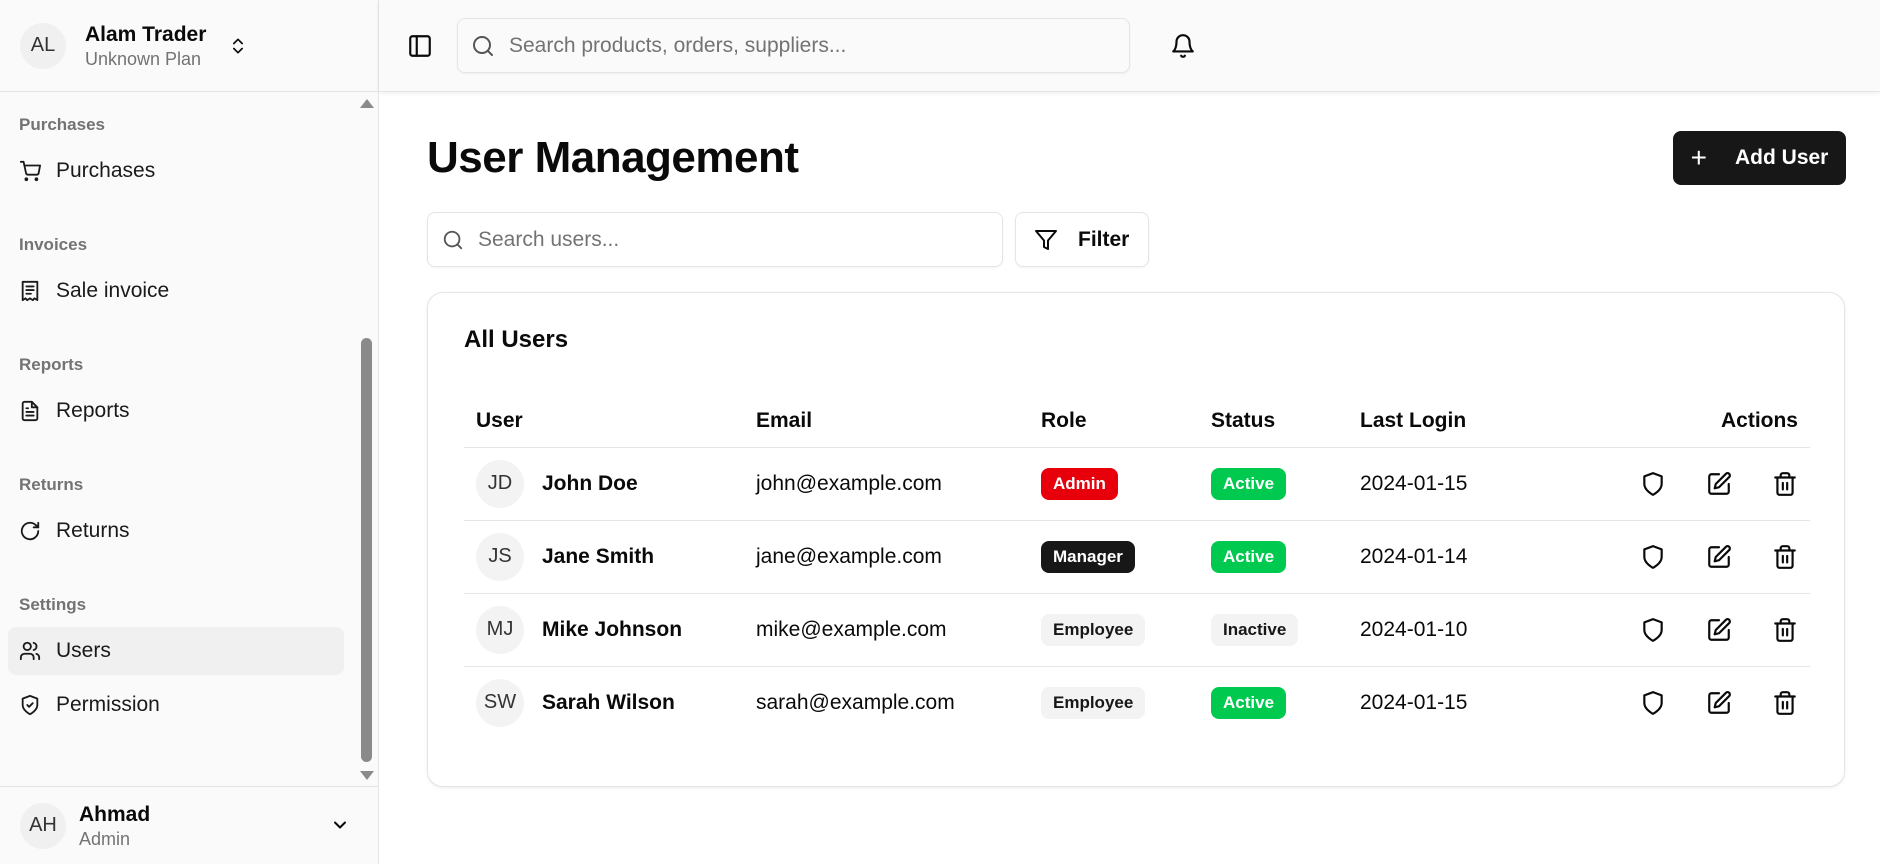 This screenshot has width=1880, height=864. I want to click on chevrons-up-down-icon, so click(238, 46).